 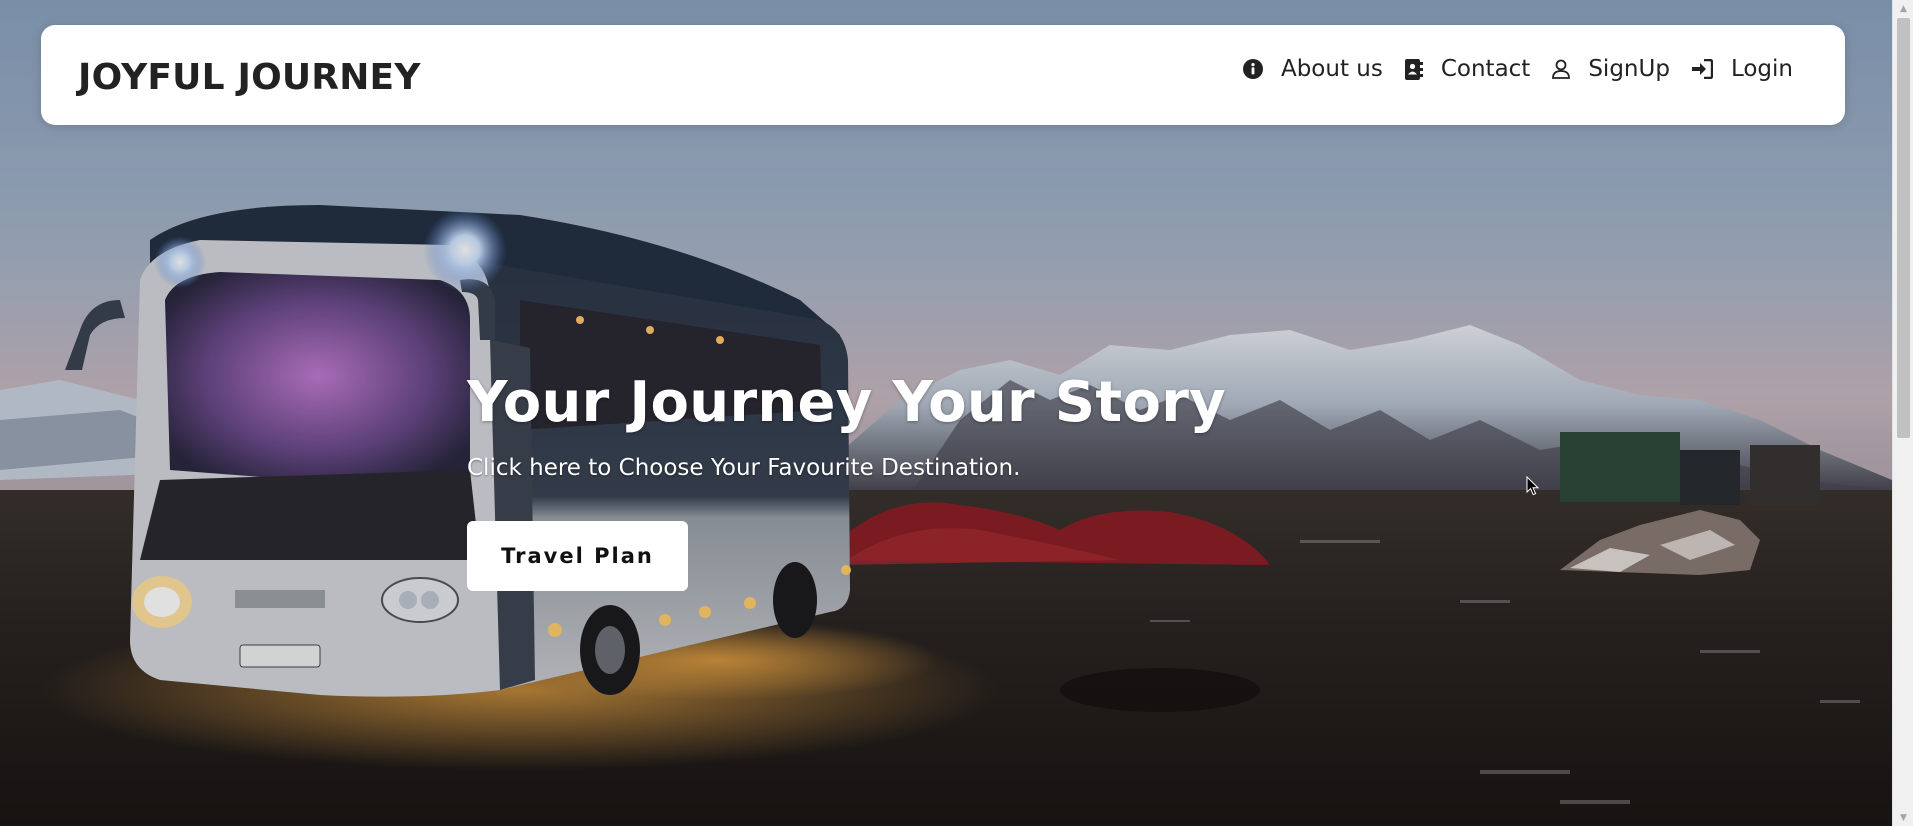 I want to click on nav-about-us: About us, so click(x=1312, y=69).